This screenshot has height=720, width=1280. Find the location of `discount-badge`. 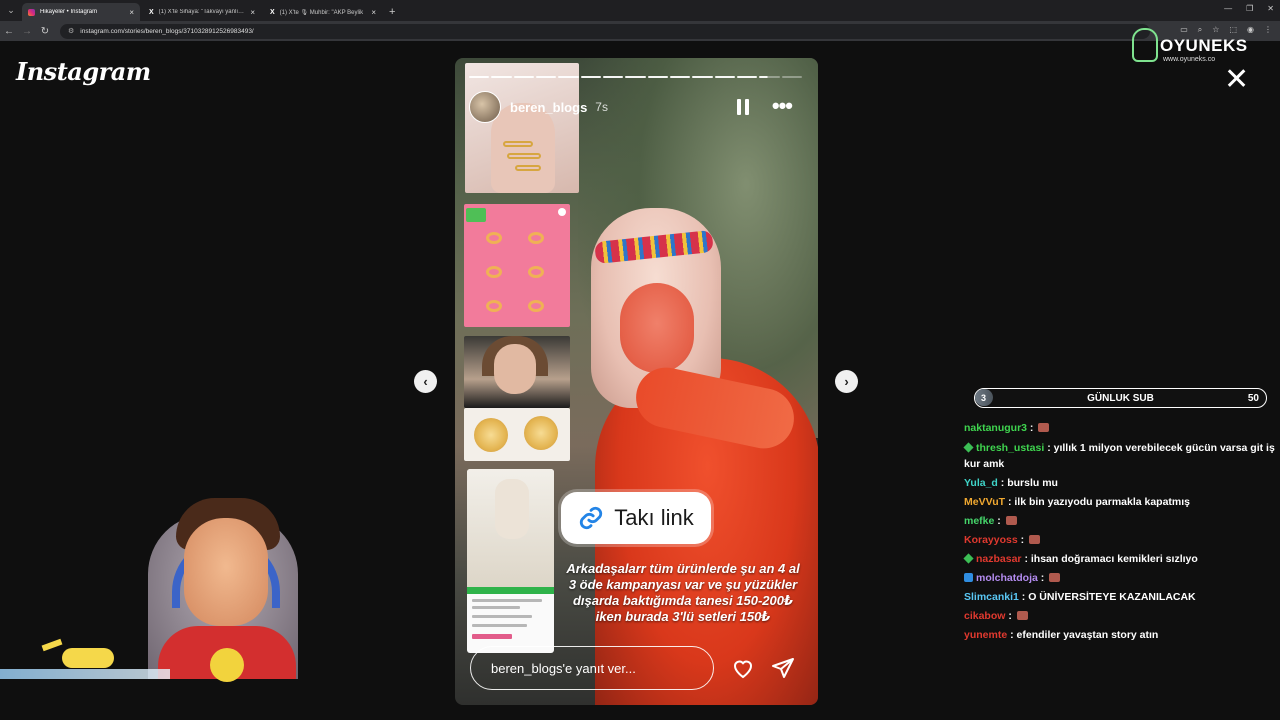

discount-badge is located at coordinates (476, 215).